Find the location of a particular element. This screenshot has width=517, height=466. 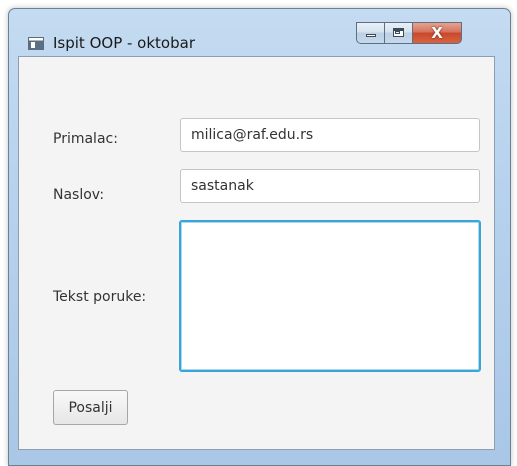

maximize-icon is located at coordinates (398, 32).